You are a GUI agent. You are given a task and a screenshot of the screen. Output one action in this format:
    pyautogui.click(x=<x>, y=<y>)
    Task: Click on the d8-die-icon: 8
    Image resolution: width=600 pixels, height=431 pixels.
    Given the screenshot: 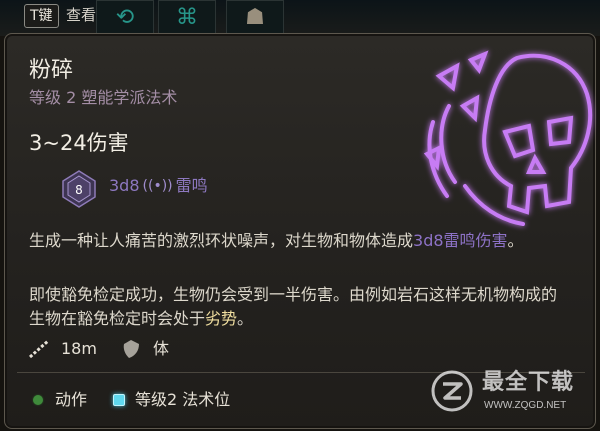 What is the action you would take?
    pyautogui.click(x=79, y=189)
    